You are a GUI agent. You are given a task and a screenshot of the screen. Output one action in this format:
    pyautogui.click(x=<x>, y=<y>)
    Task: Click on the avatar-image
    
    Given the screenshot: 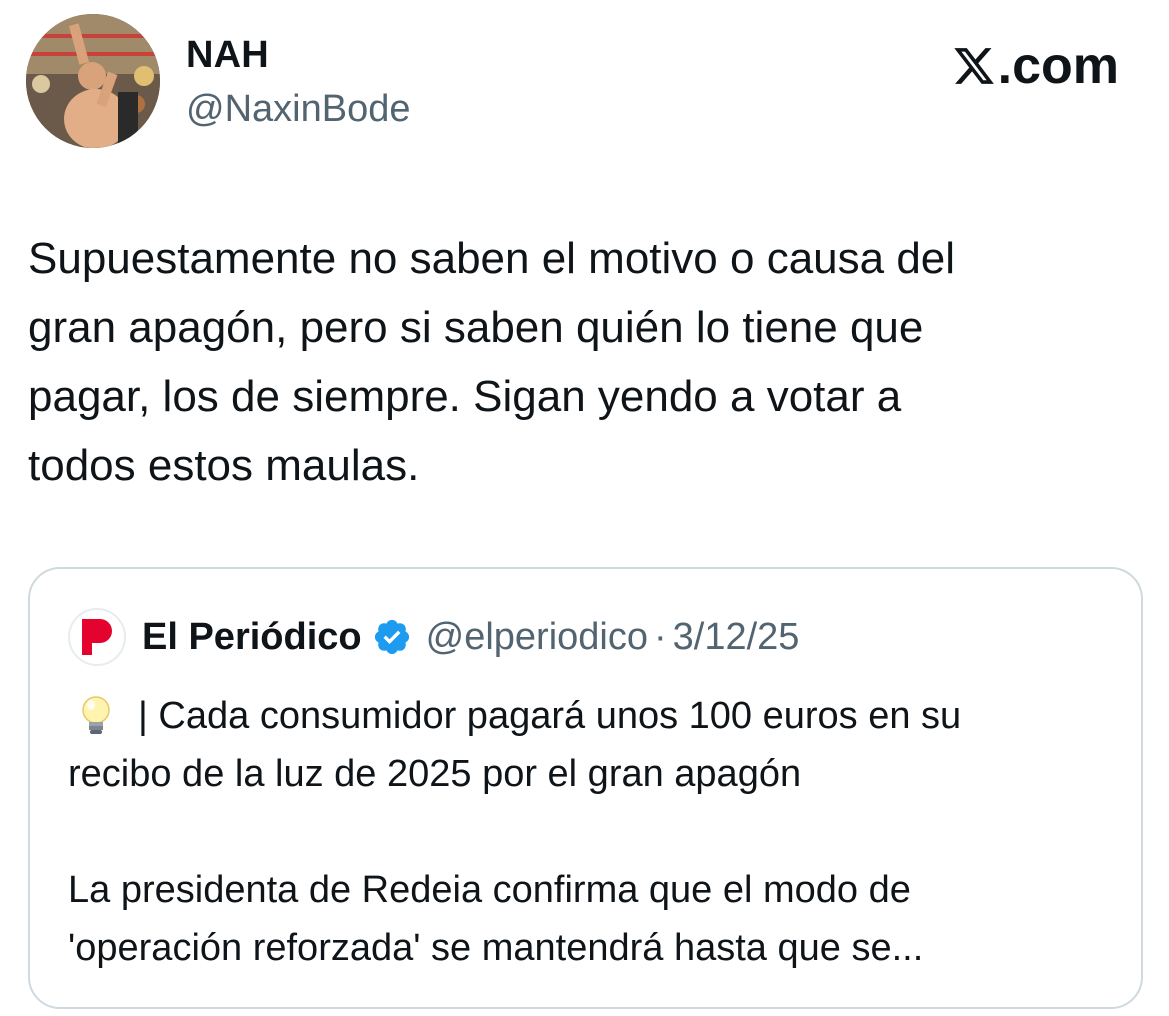 What is the action you would take?
    pyautogui.click(x=93, y=81)
    